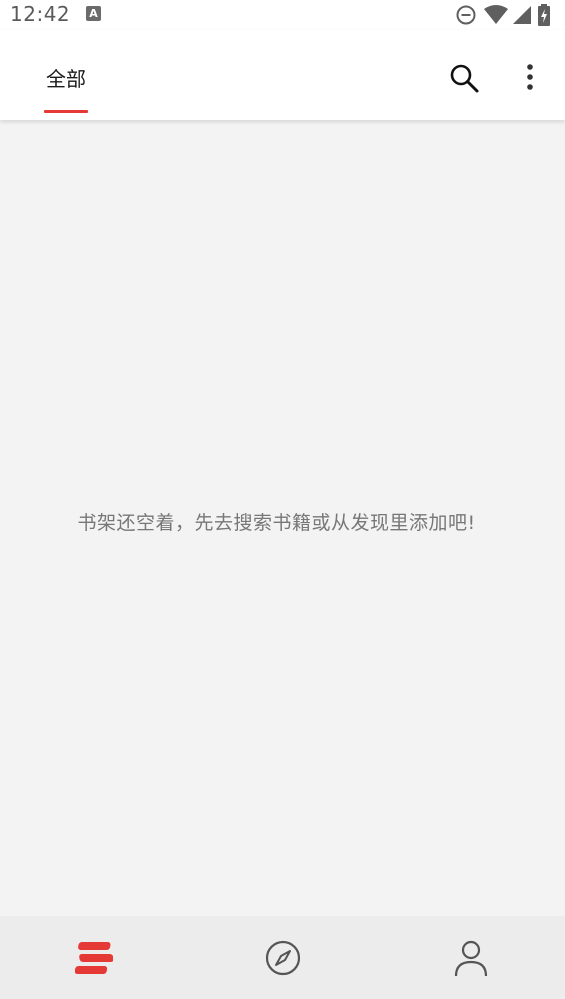 This screenshot has width=565, height=999. I want to click on search-button, so click(464, 78).